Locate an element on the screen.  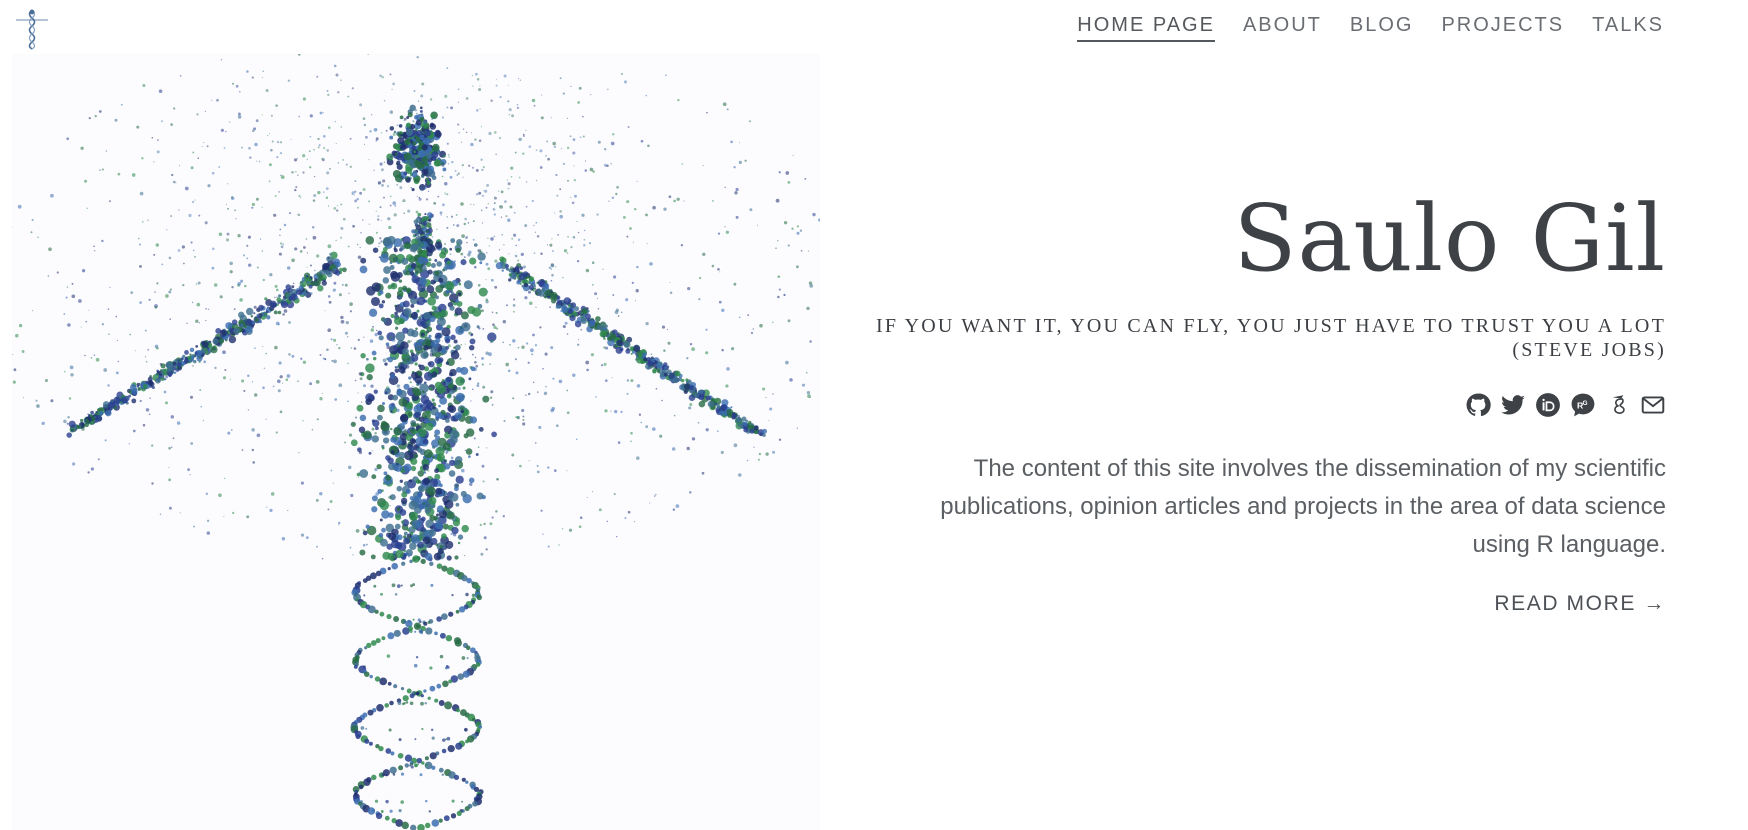
researchgate-link: R G is located at coordinates (1583, 405).